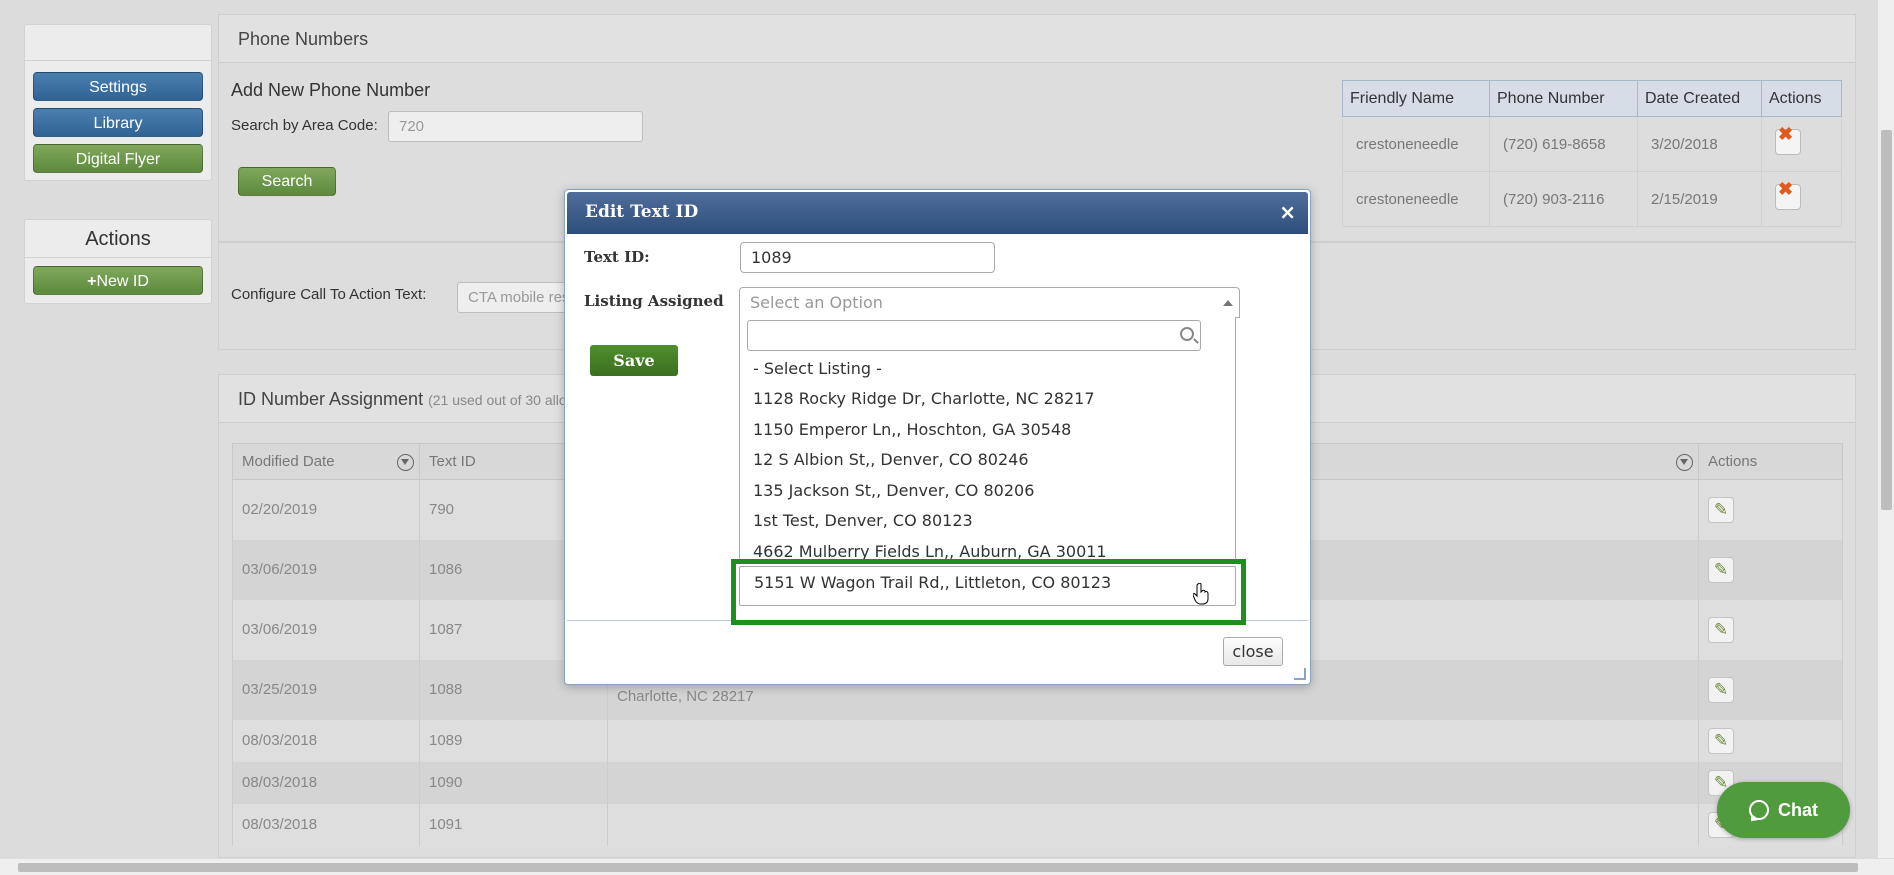  What do you see at coordinates (893, 490) in the screenshot?
I see `listing-option: 135 Jackson St,, Denver, CO 80206` at bounding box center [893, 490].